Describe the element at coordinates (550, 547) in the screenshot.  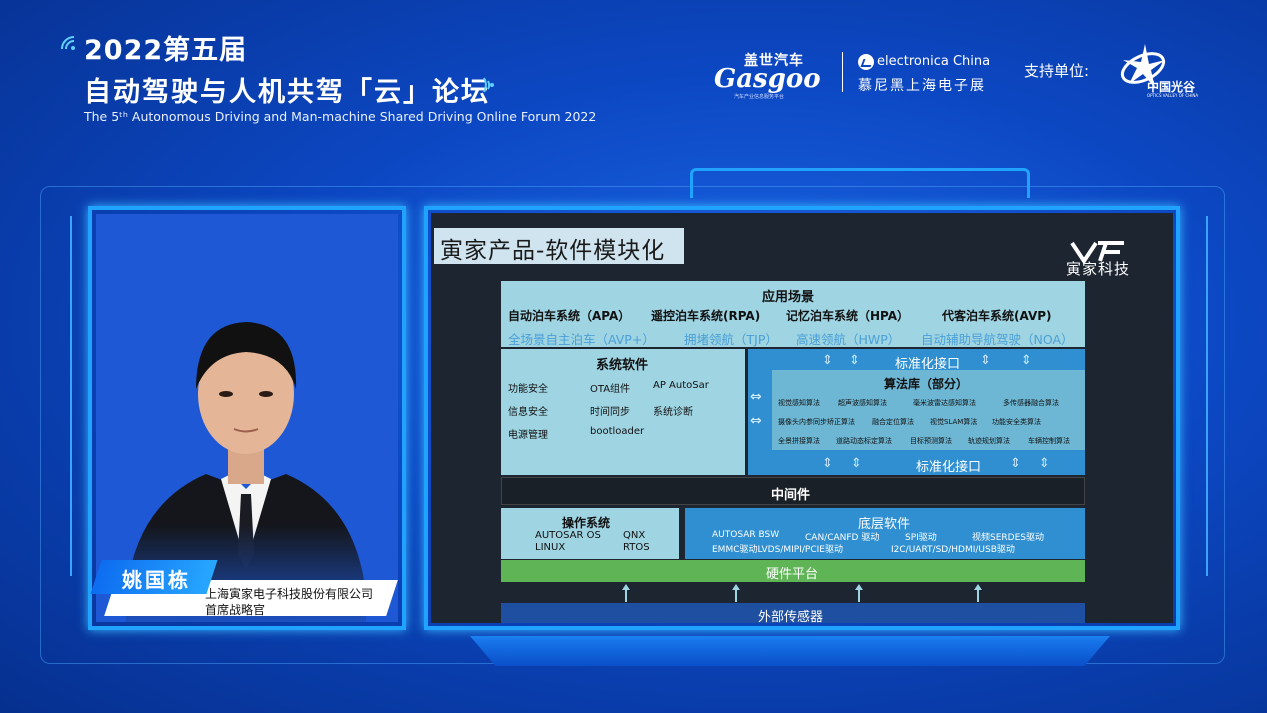
I see `os-item: LINUX` at that location.